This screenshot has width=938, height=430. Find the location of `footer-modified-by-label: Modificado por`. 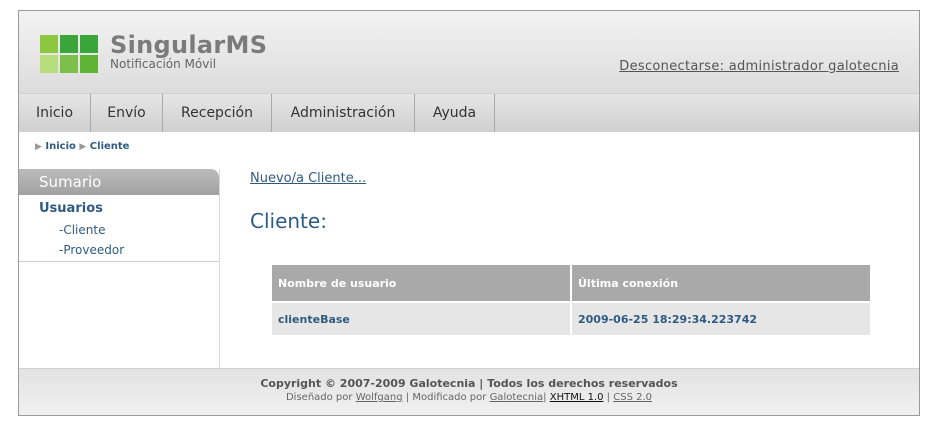

footer-modified-by-label: Modificado por is located at coordinates (449, 397).